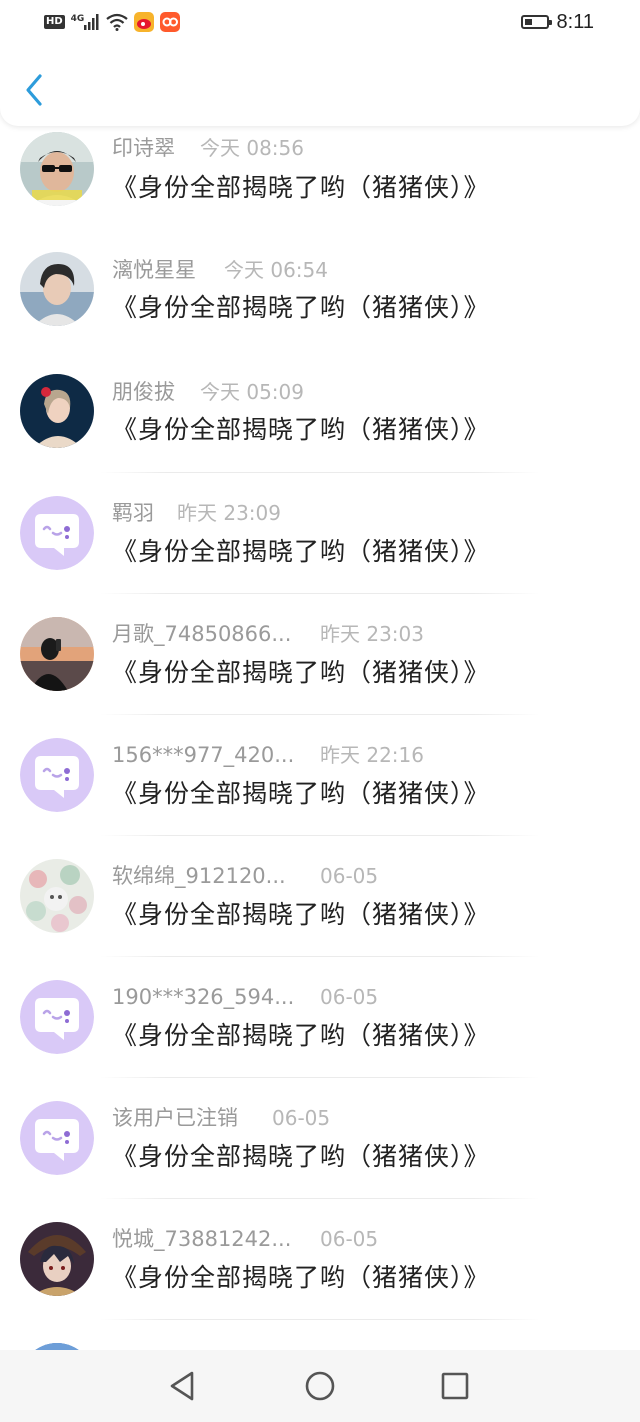  I want to click on list-item, so click(320, 1335).